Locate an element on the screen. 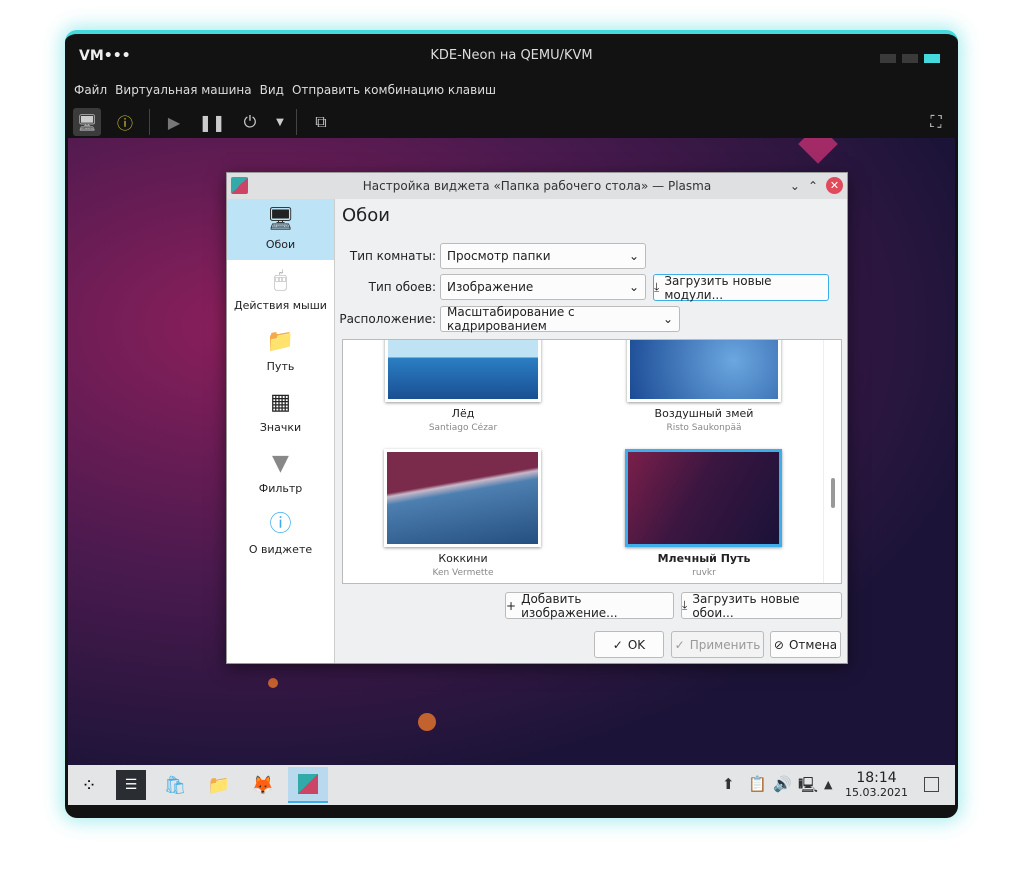  close-icon: ✕ is located at coordinates (834, 185).